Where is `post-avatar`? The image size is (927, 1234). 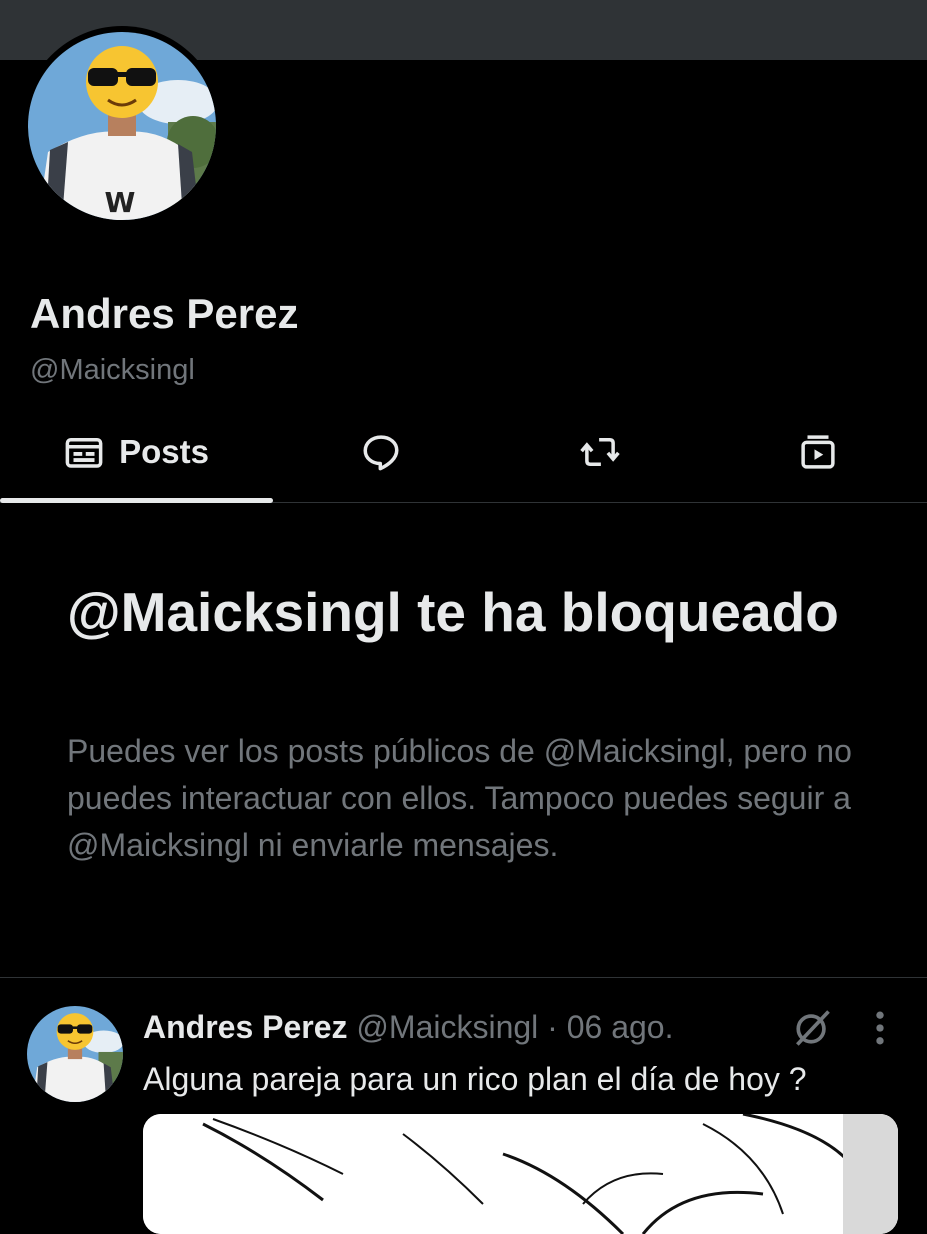
post-avatar is located at coordinates (75, 1054).